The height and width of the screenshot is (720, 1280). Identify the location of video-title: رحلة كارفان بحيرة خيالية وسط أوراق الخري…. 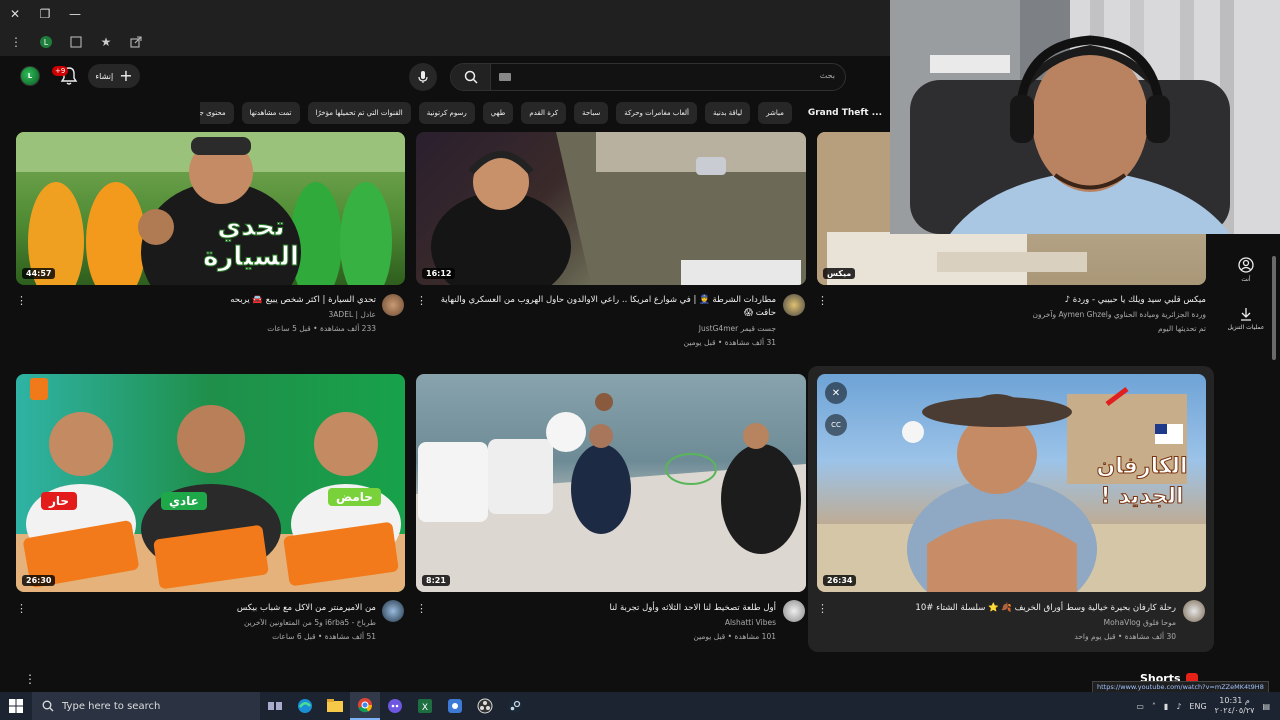
(1003, 608).